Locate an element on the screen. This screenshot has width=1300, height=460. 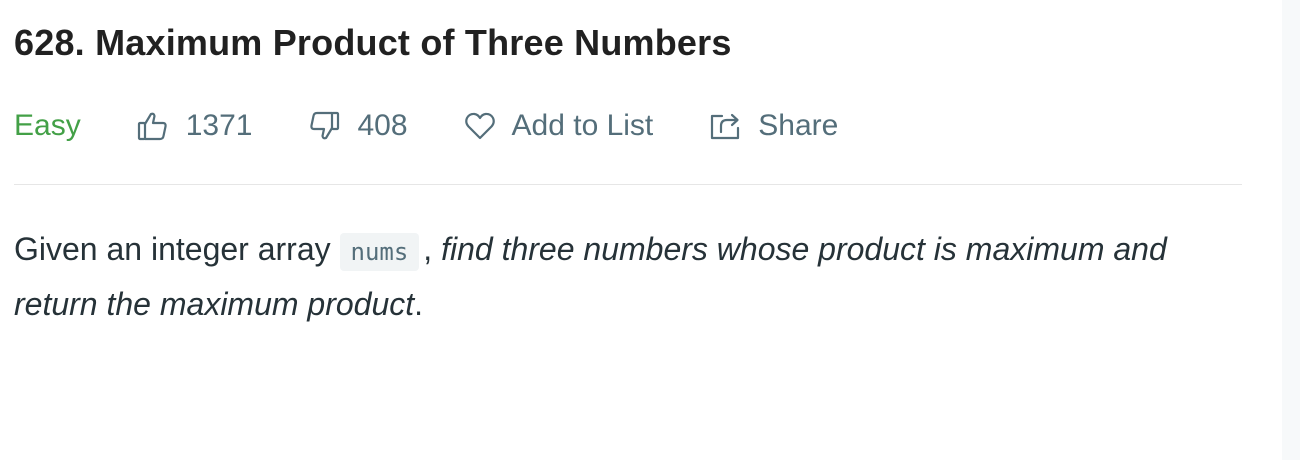
scroll-gutter is located at coordinates (1291, 230).